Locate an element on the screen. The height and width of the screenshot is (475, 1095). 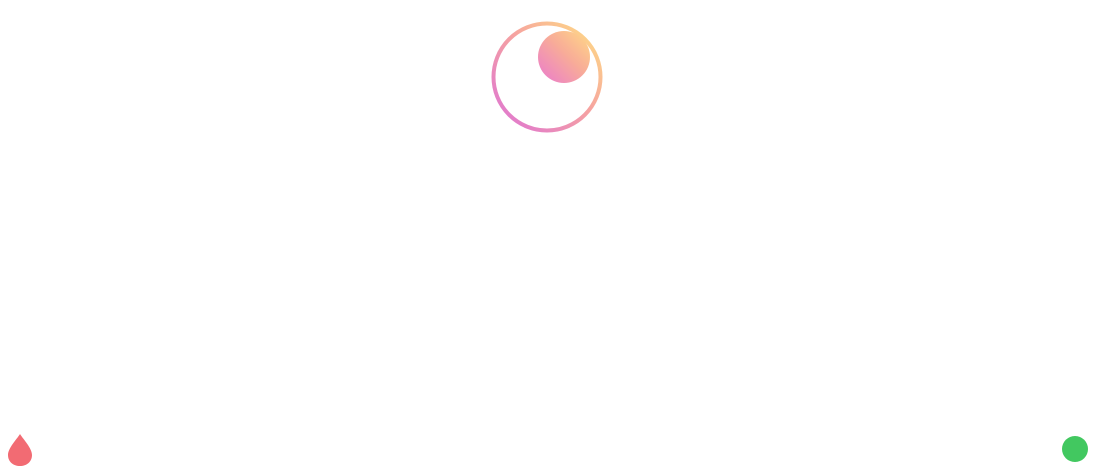
status-dot-icon is located at coordinates (1075, 449).